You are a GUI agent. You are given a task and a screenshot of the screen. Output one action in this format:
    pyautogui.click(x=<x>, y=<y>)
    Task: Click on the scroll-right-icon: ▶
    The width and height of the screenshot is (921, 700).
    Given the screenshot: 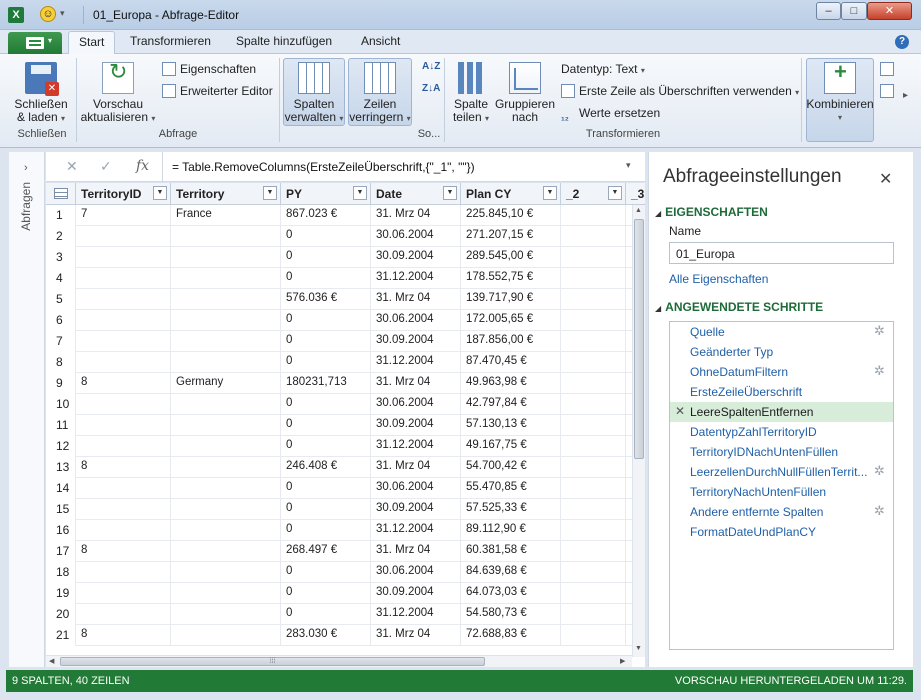 What is the action you would take?
    pyautogui.click(x=622, y=661)
    